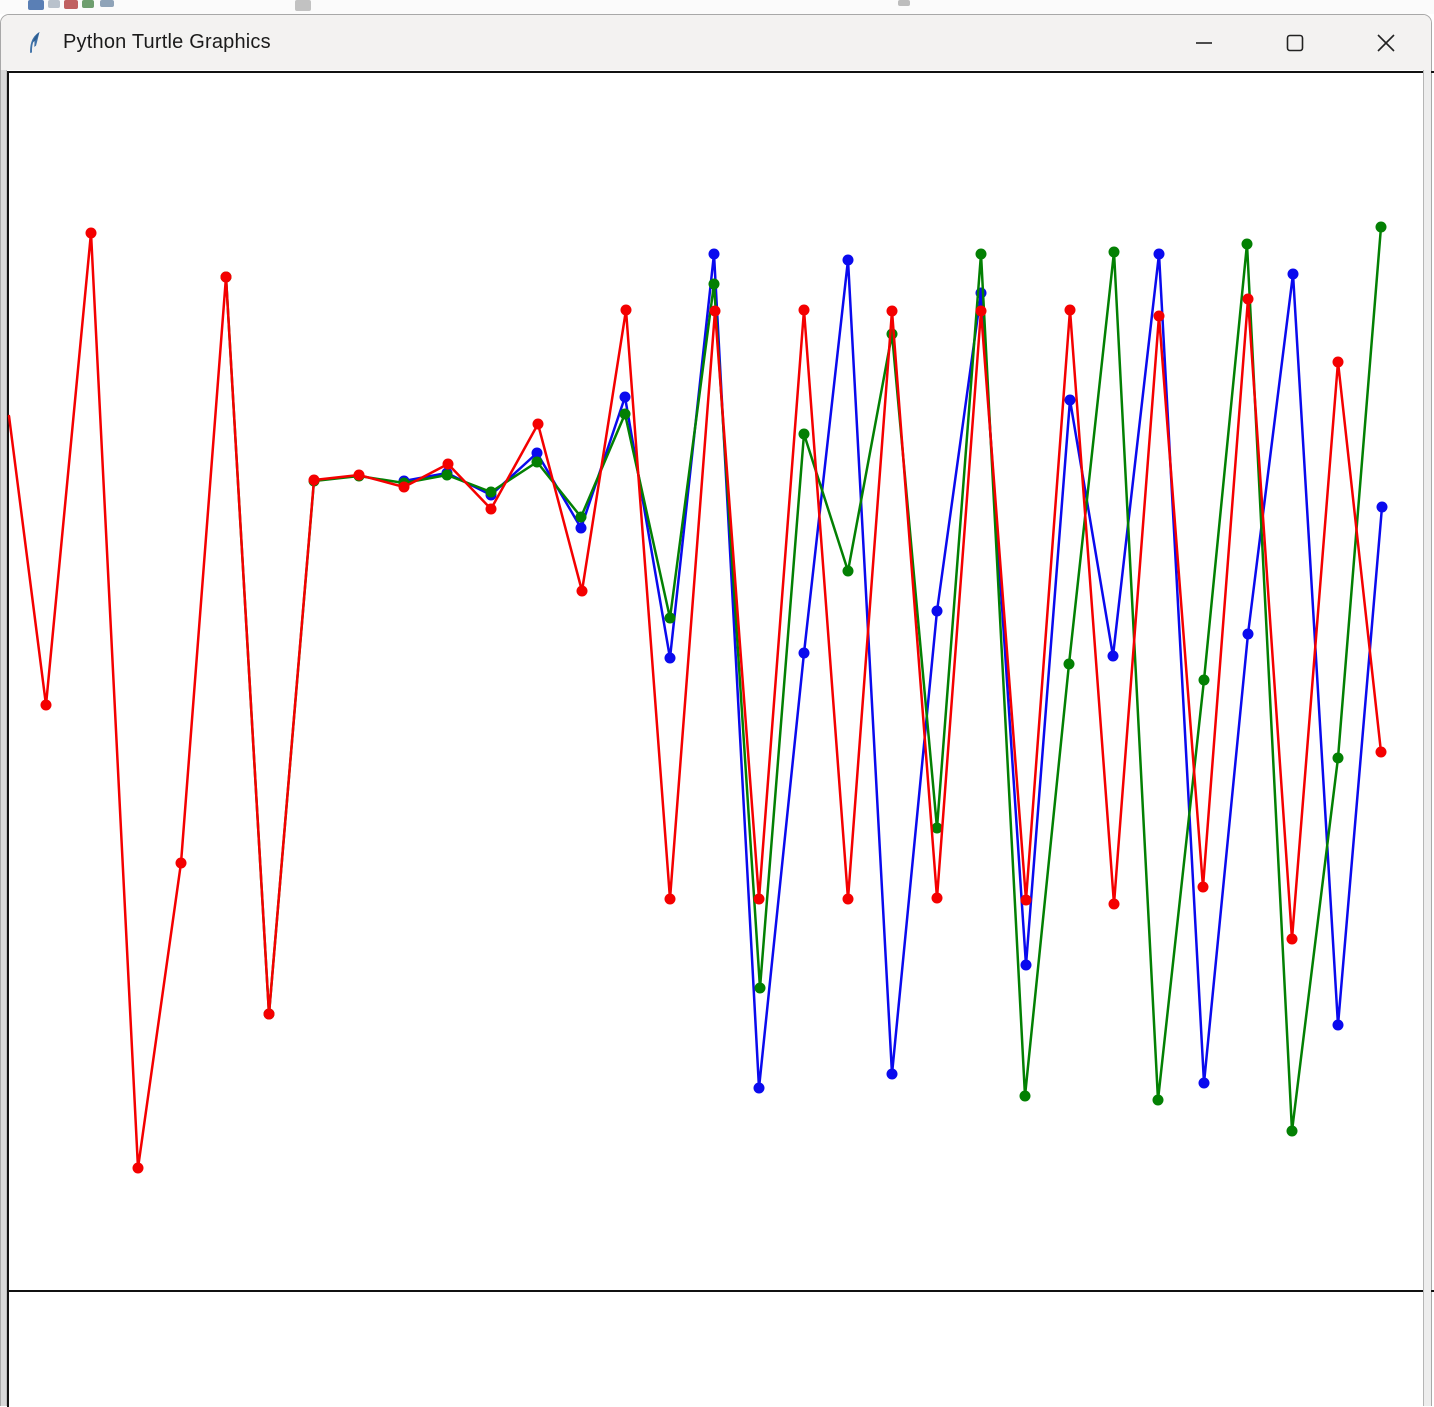 The height and width of the screenshot is (1407, 1434). Describe the element at coordinates (1427, 738) in the screenshot. I see `canvas-right-border` at that location.